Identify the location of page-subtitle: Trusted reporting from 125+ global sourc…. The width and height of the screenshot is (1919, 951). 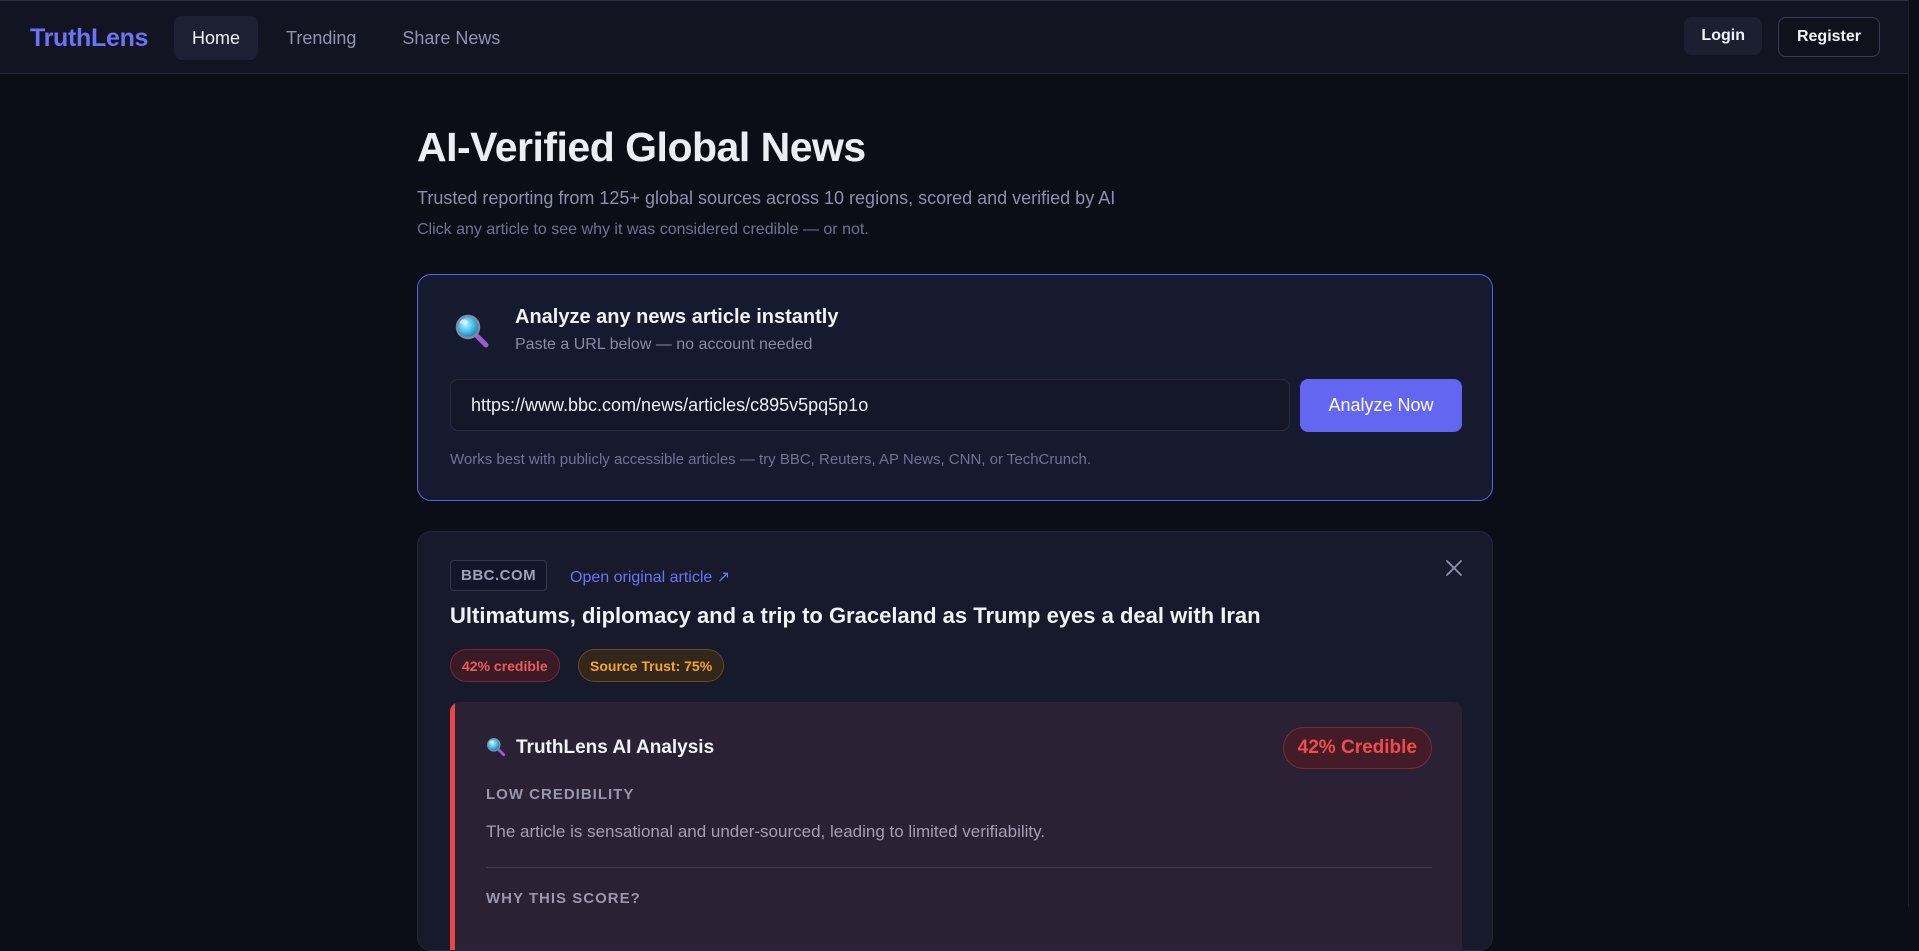
(766, 198).